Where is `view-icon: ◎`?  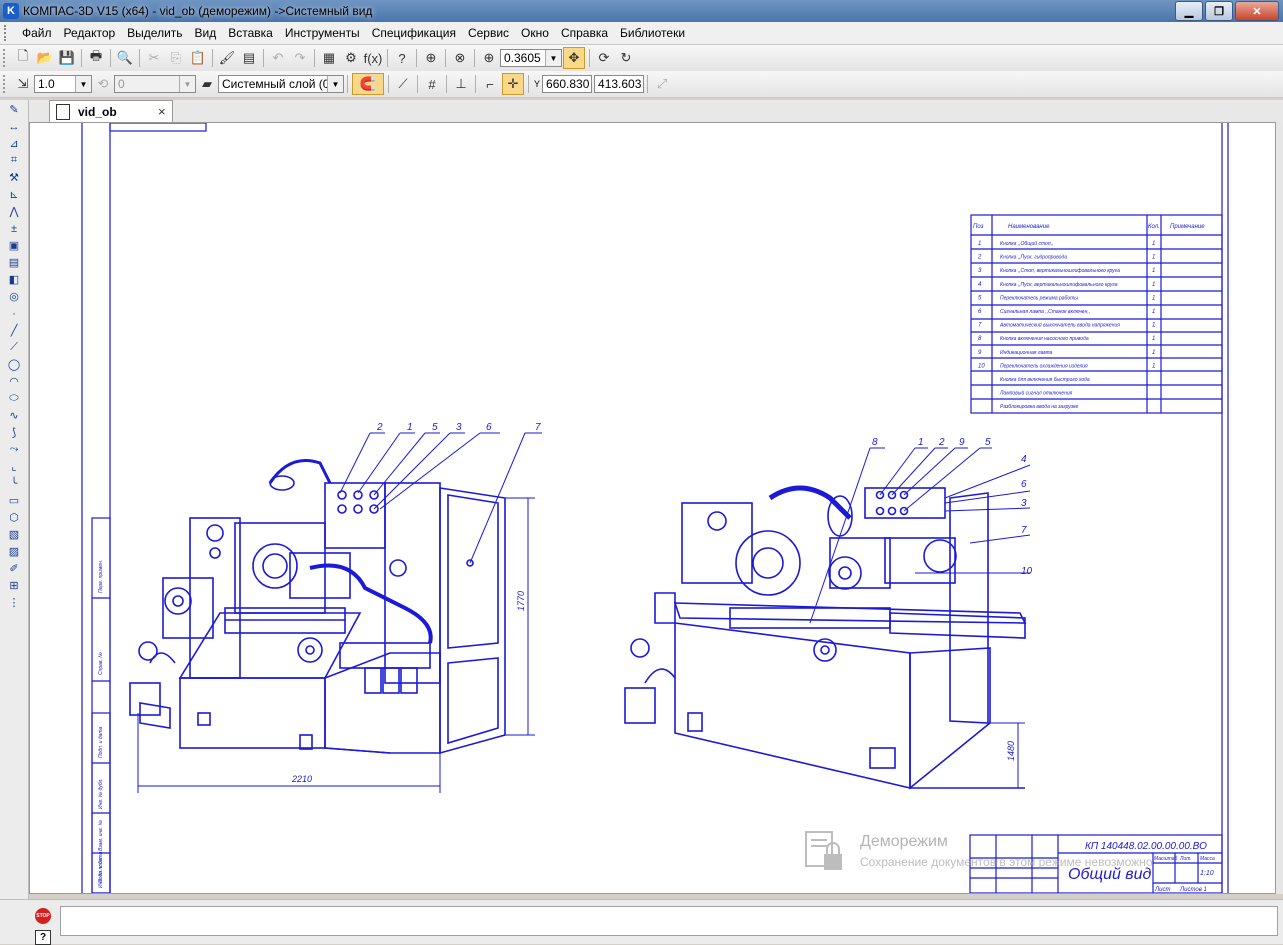 view-icon: ◎ is located at coordinates (14, 296).